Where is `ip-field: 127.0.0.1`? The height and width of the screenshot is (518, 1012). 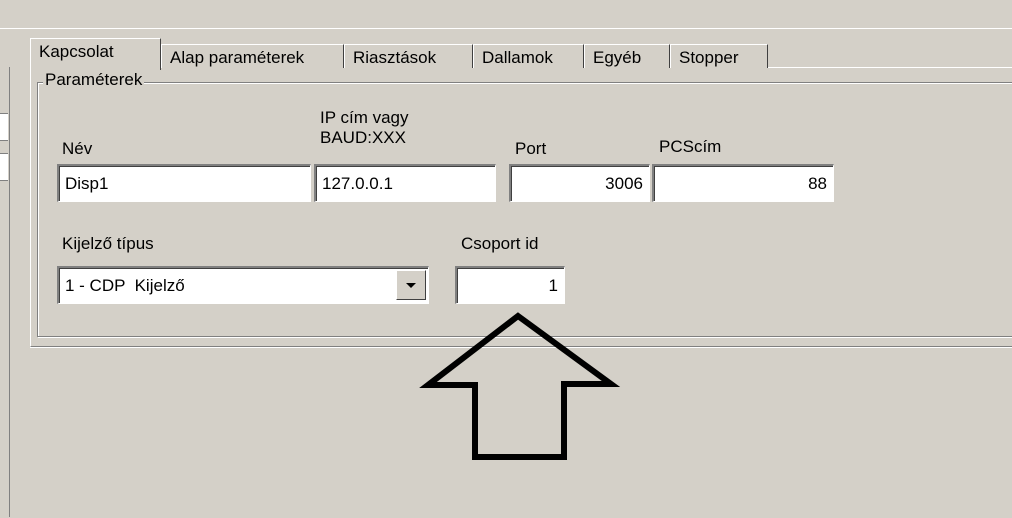 ip-field: 127.0.0.1 is located at coordinates (405, 183).